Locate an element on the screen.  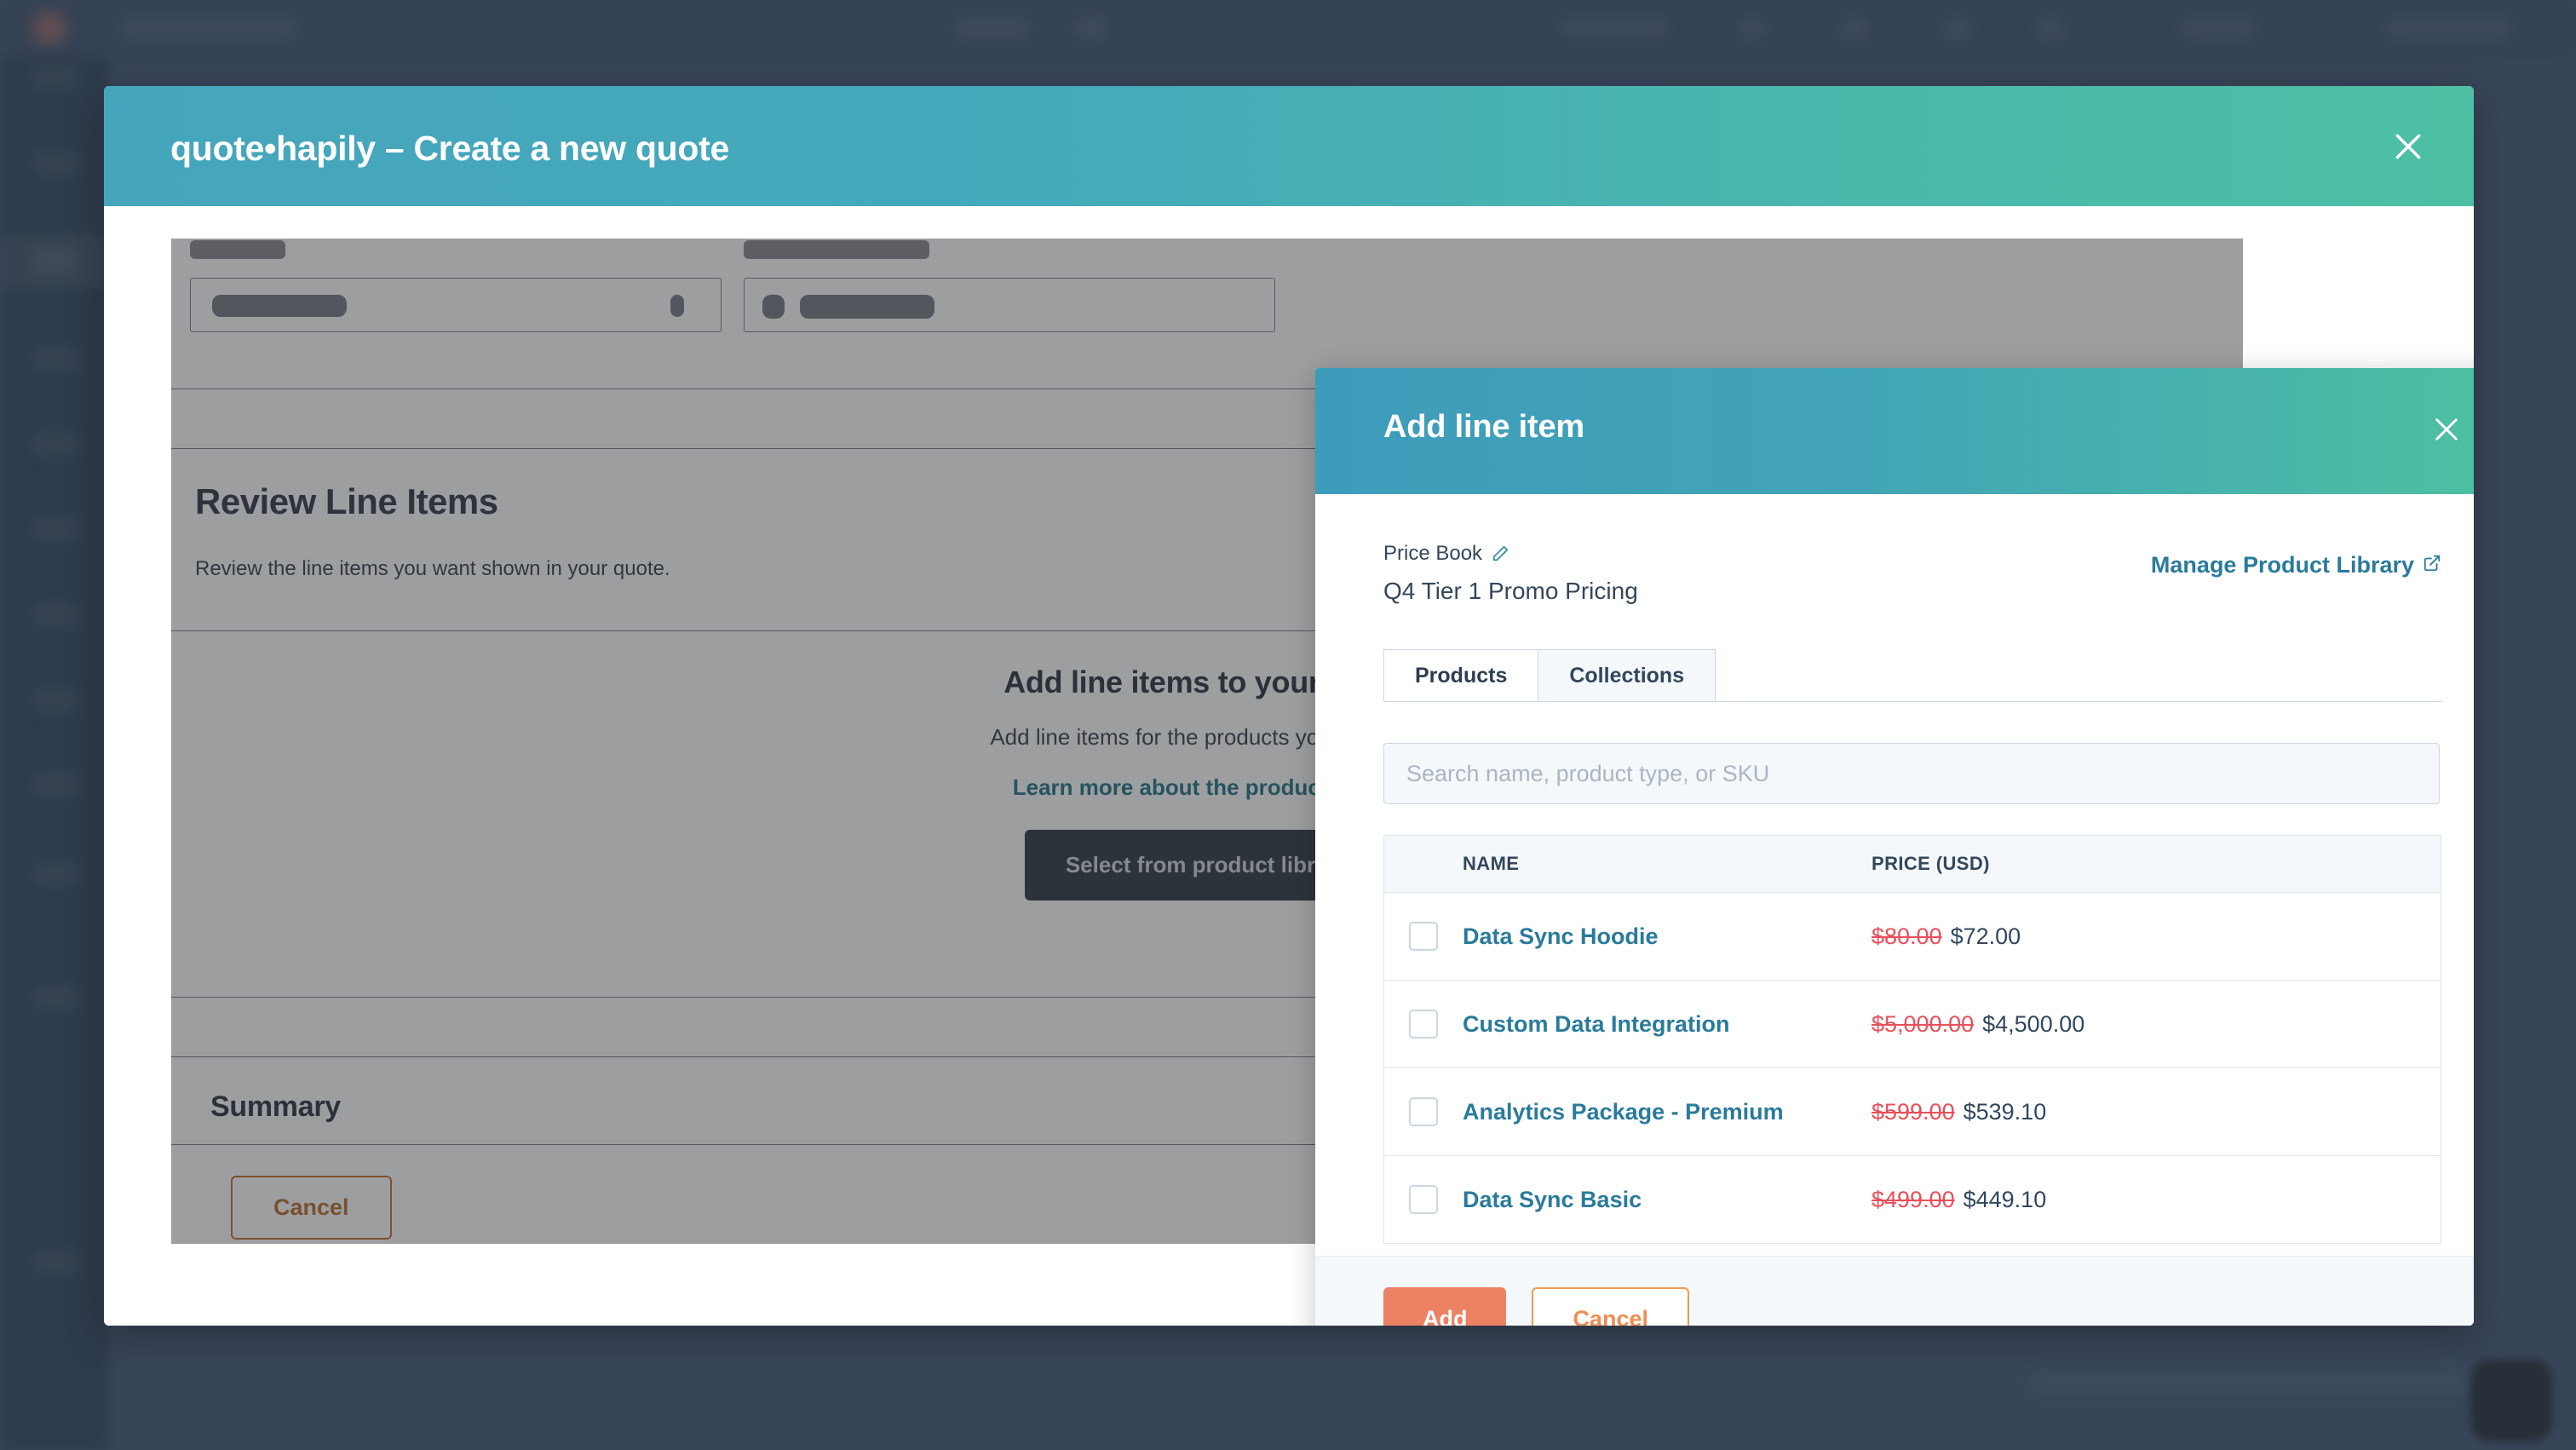
modal-close-button is located at coordinates (2408, 147).